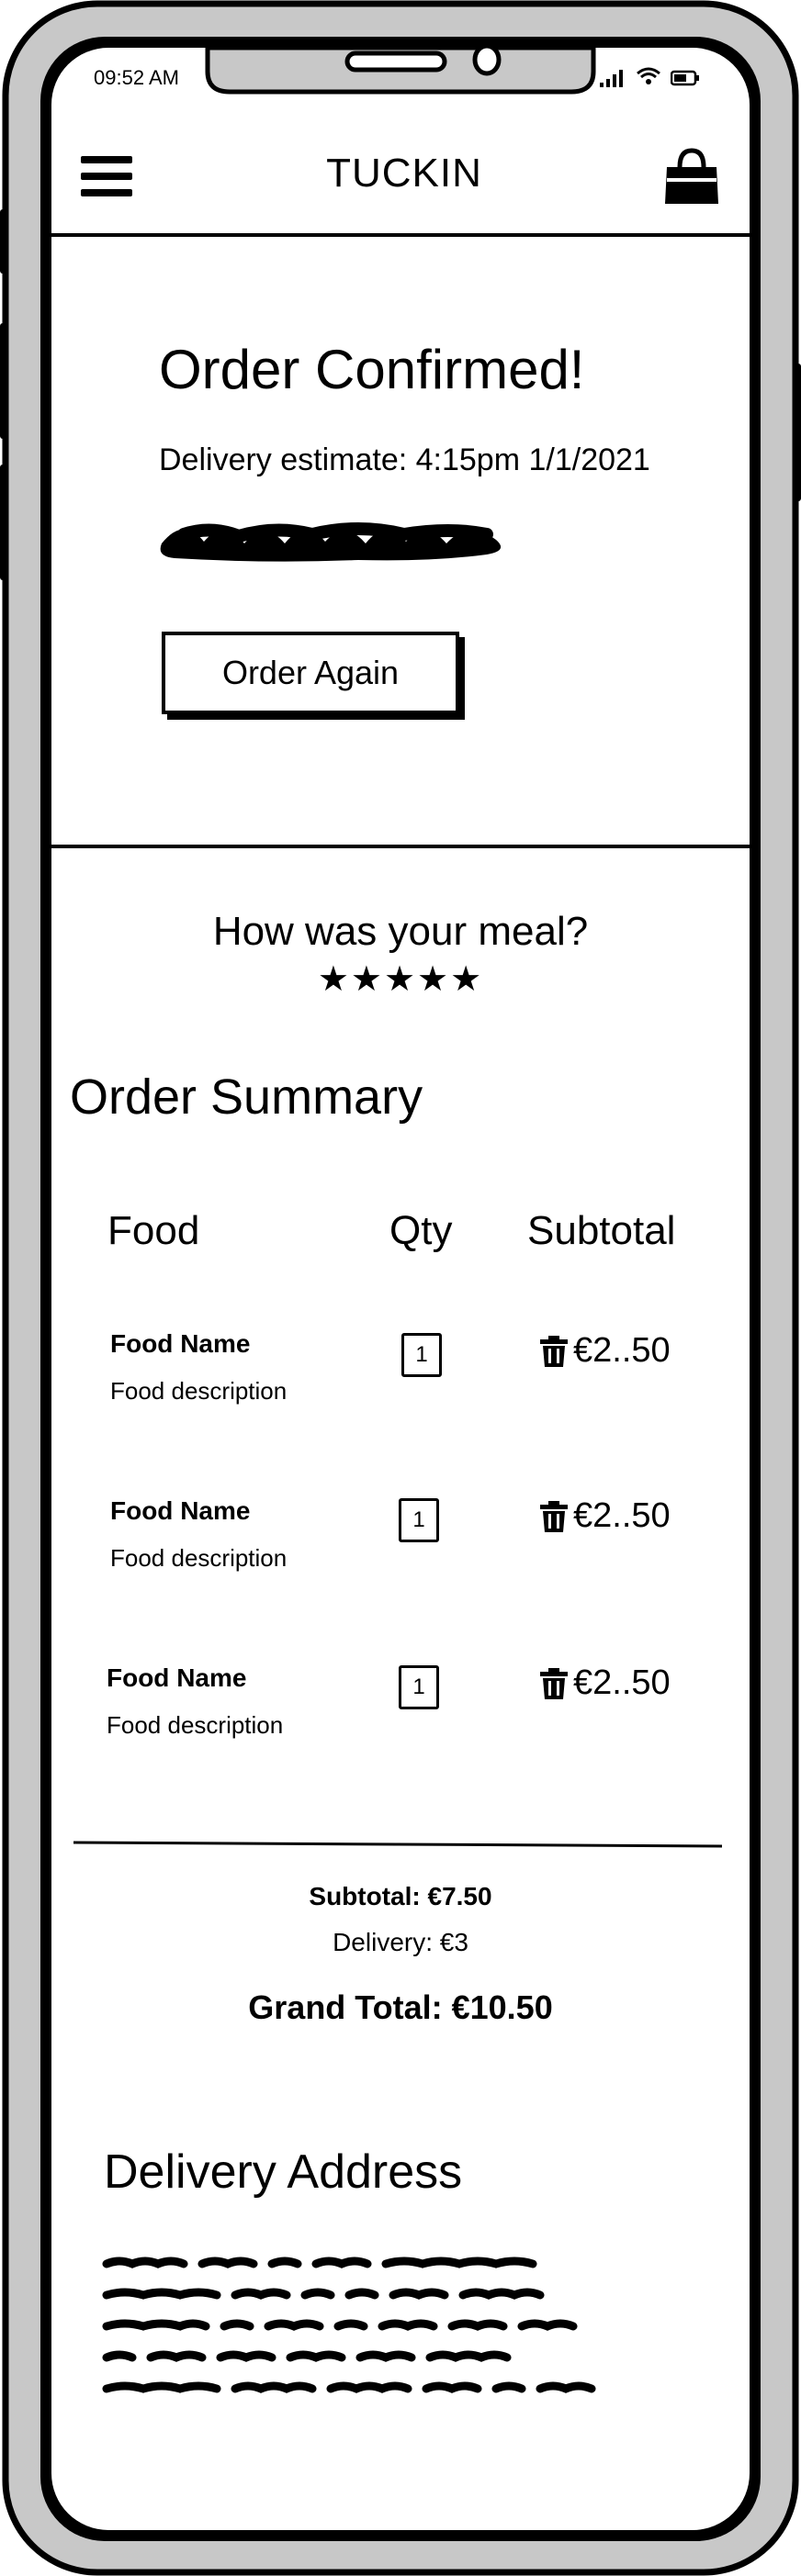  I want to click on shopping-bag-icon, so click(691, 177).